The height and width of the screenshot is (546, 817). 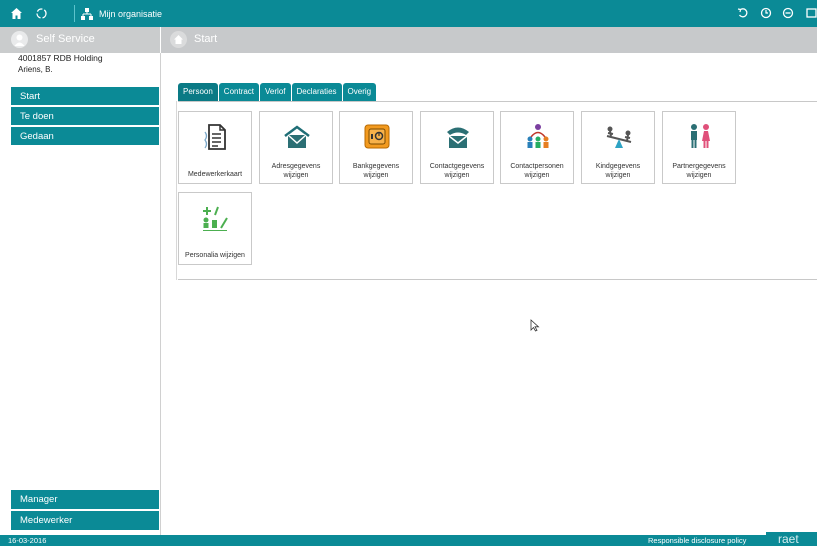 I want to click on personalia-edit-icon, so click(x=215, y=218).